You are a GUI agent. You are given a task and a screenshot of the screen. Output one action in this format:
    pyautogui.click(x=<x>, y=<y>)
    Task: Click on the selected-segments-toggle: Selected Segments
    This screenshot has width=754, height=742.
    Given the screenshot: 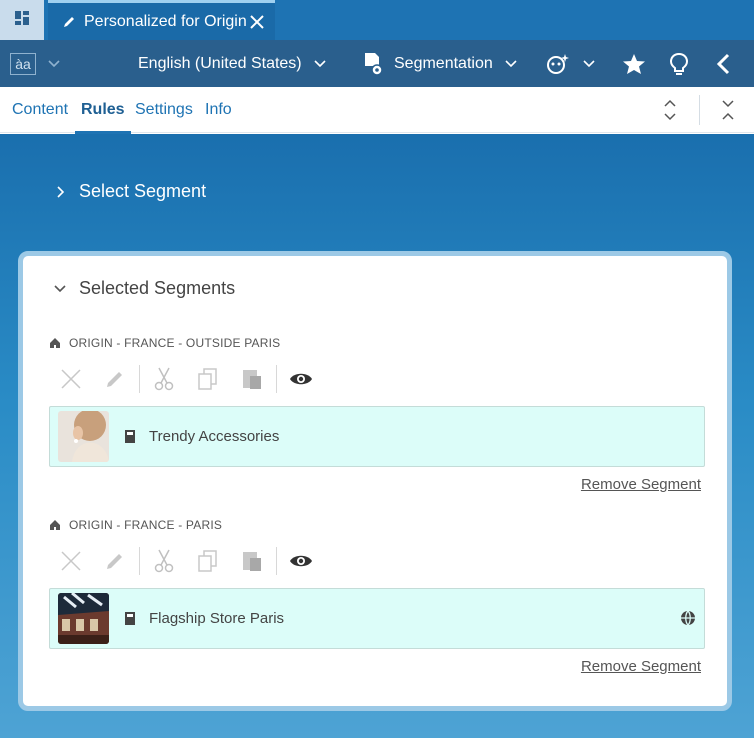 What is the action you would take?
    pyautogui.click(x=144, y=288)
    